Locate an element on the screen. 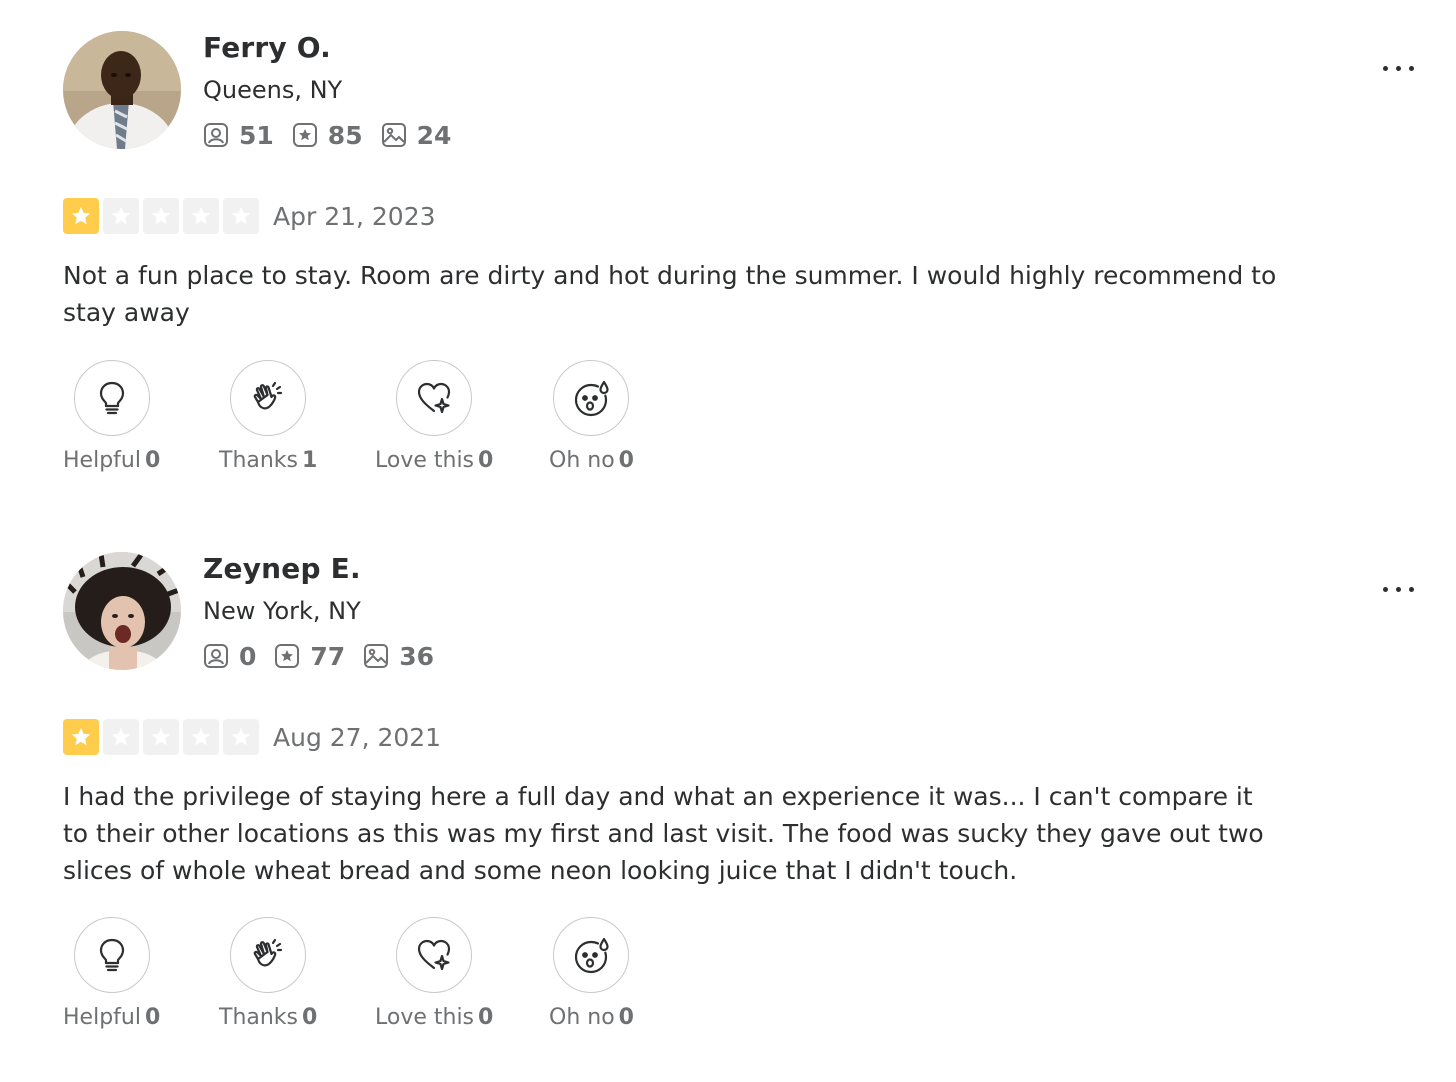  thanks-count: 1 is located at coordinates (310, 460).